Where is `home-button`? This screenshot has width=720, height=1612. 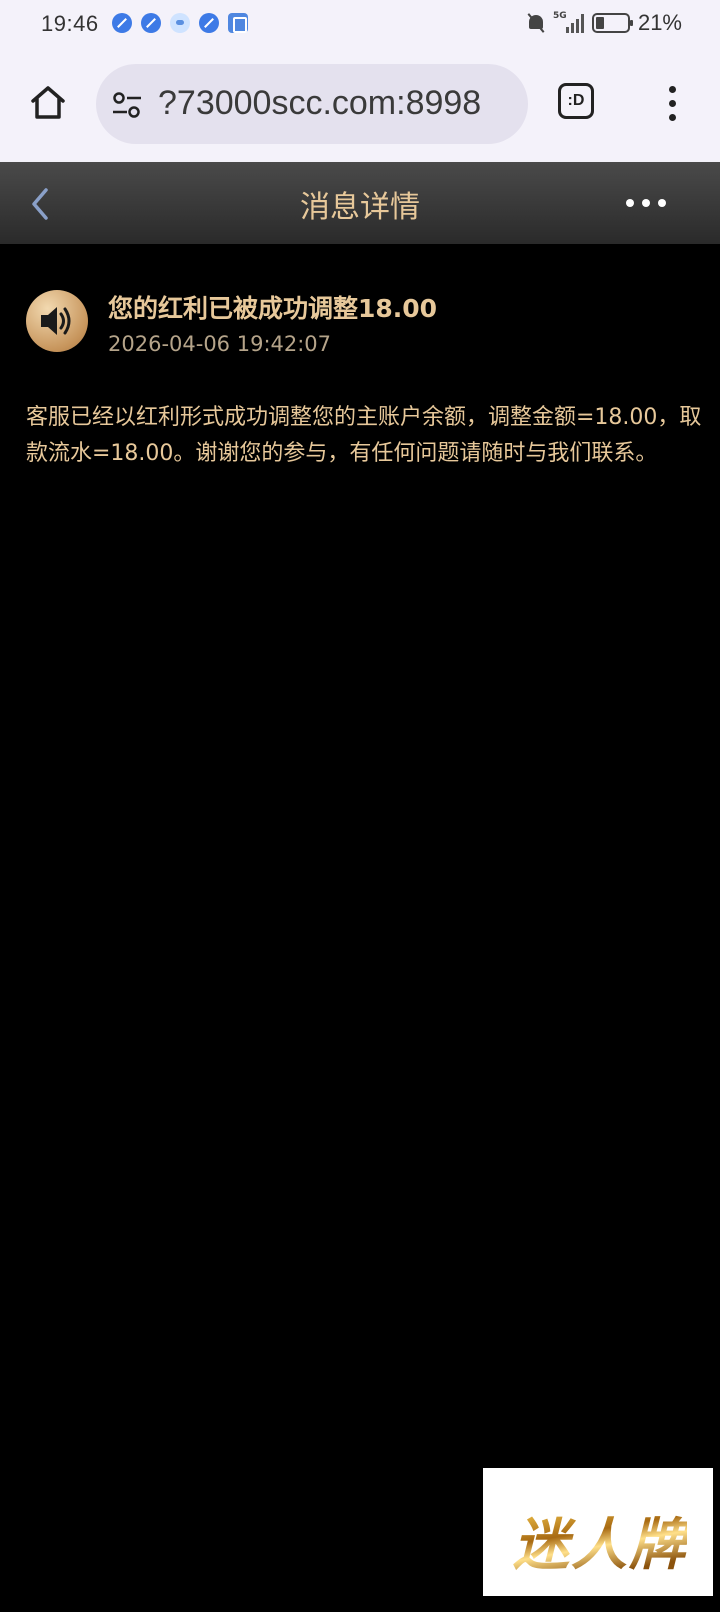
home-button is located at coordinates (48, 102).